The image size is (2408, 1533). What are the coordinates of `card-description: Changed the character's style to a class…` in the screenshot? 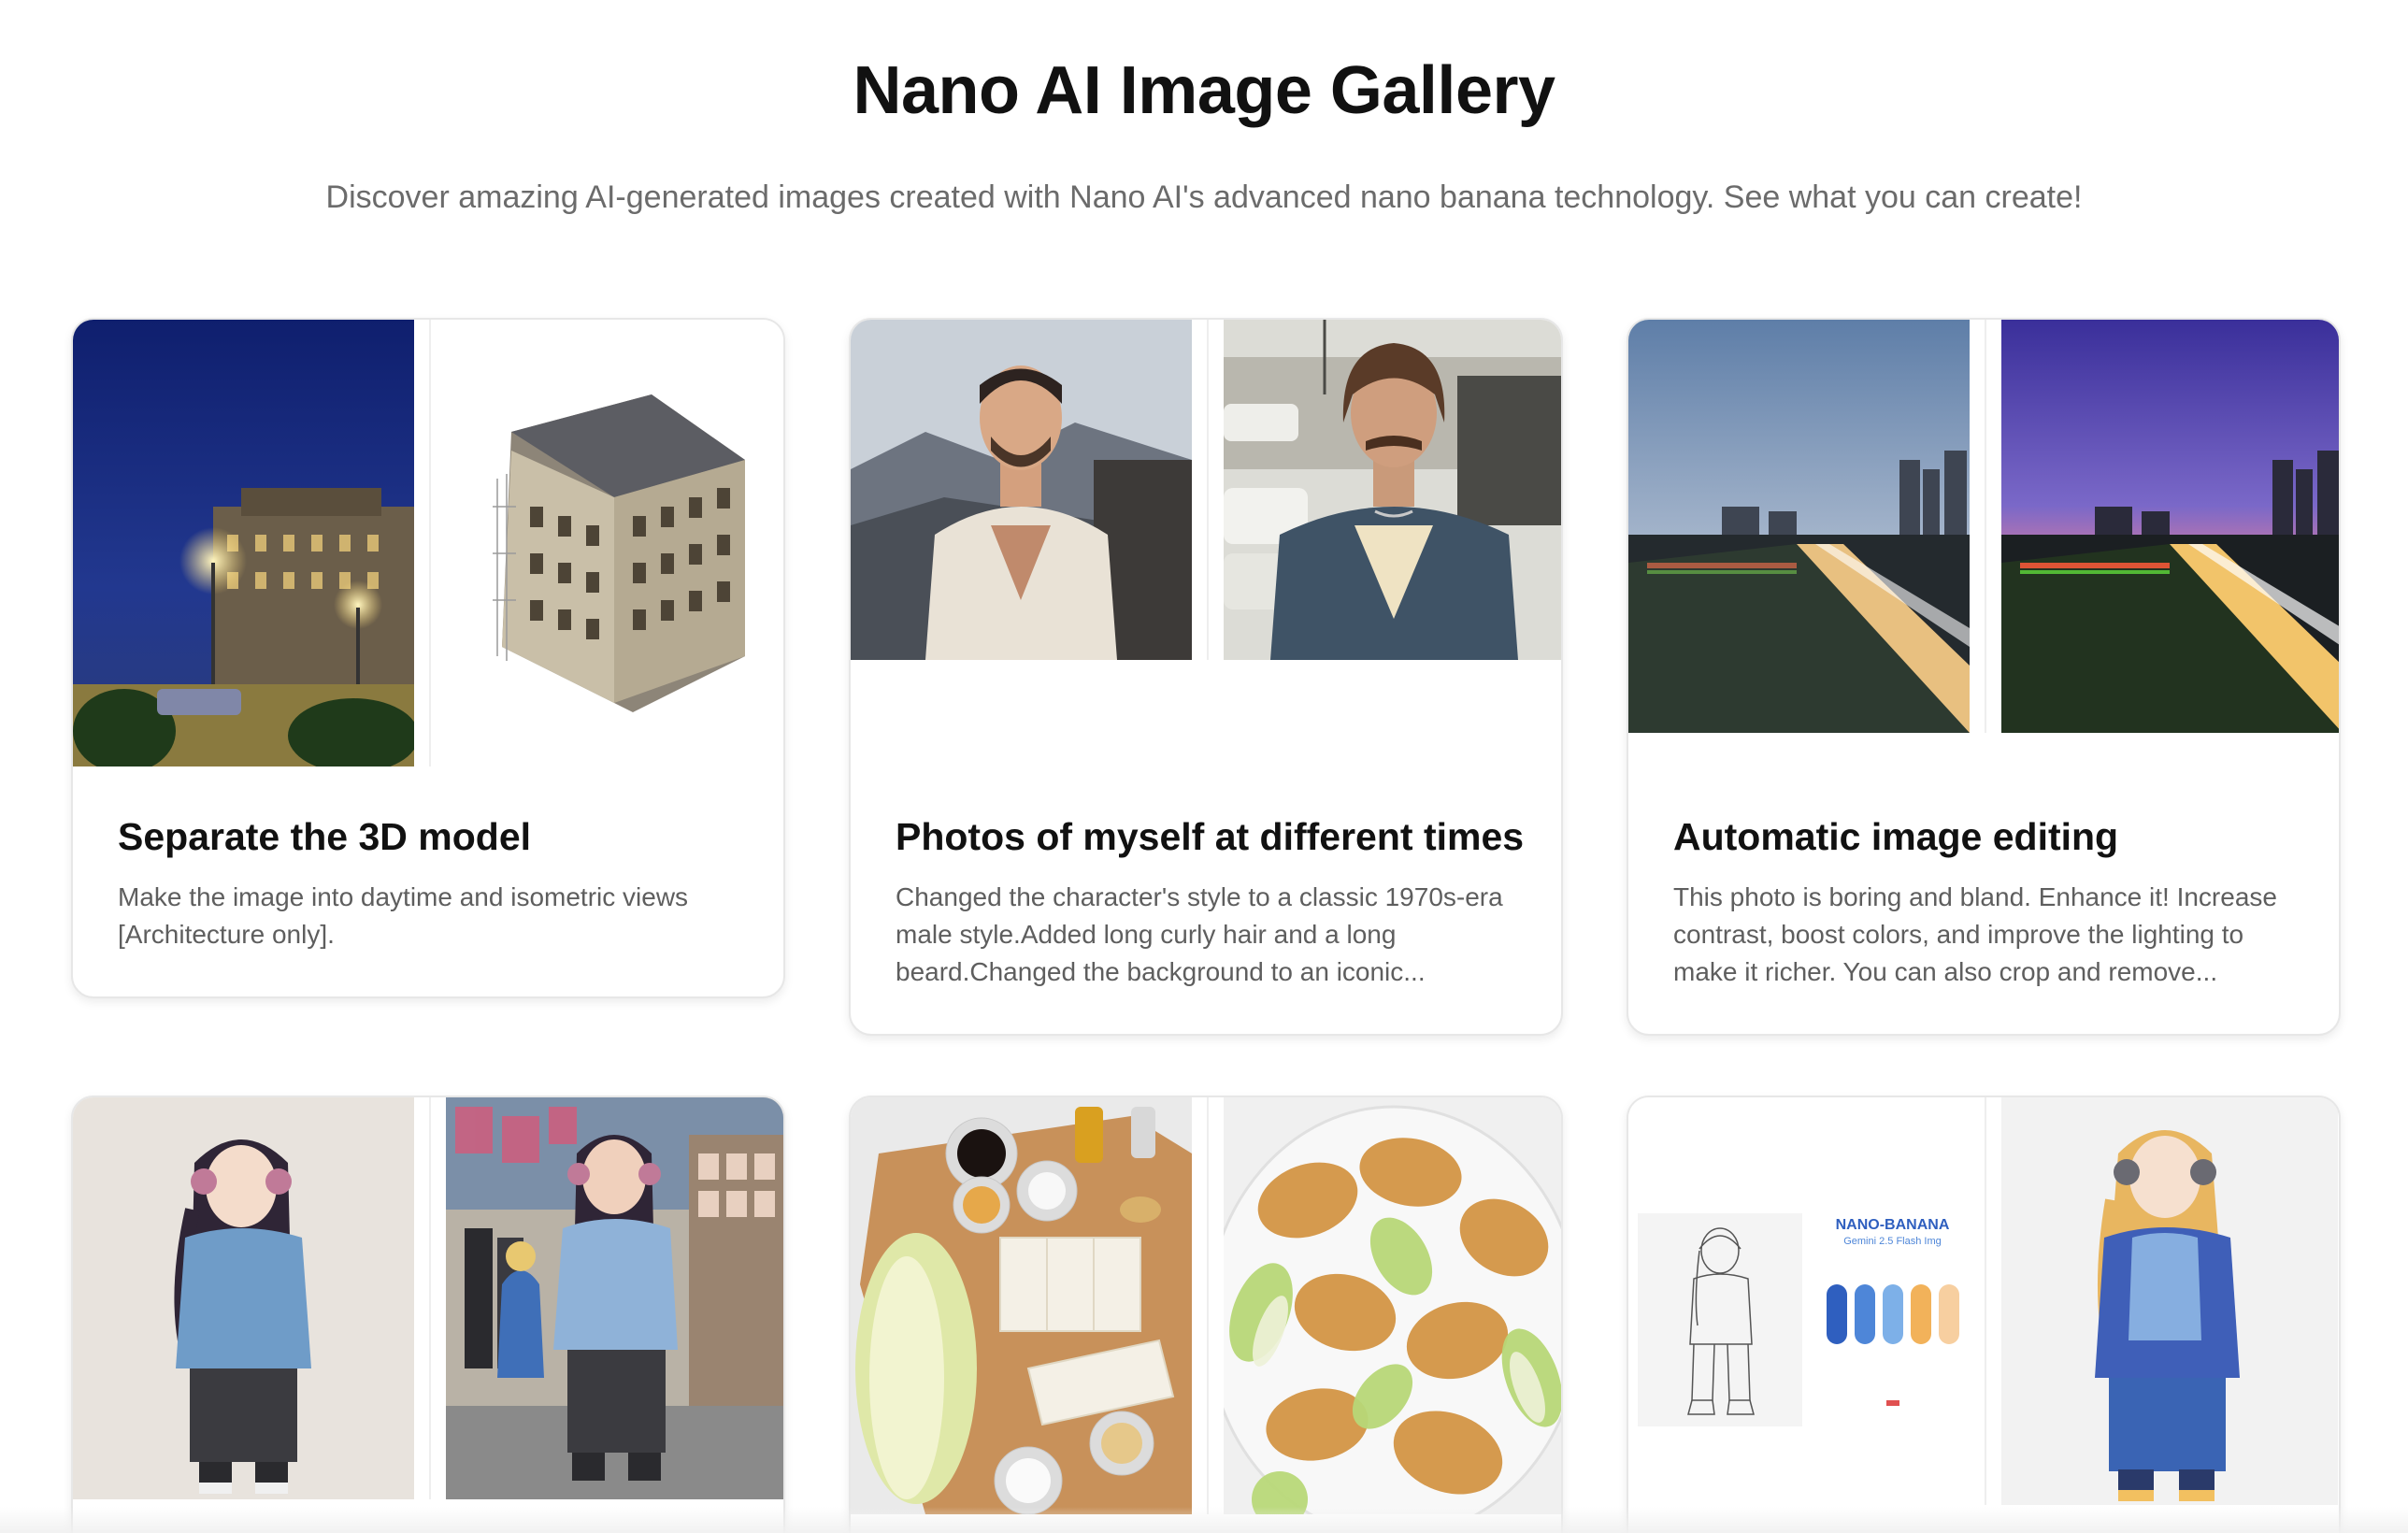 It's located at (1199, 934).